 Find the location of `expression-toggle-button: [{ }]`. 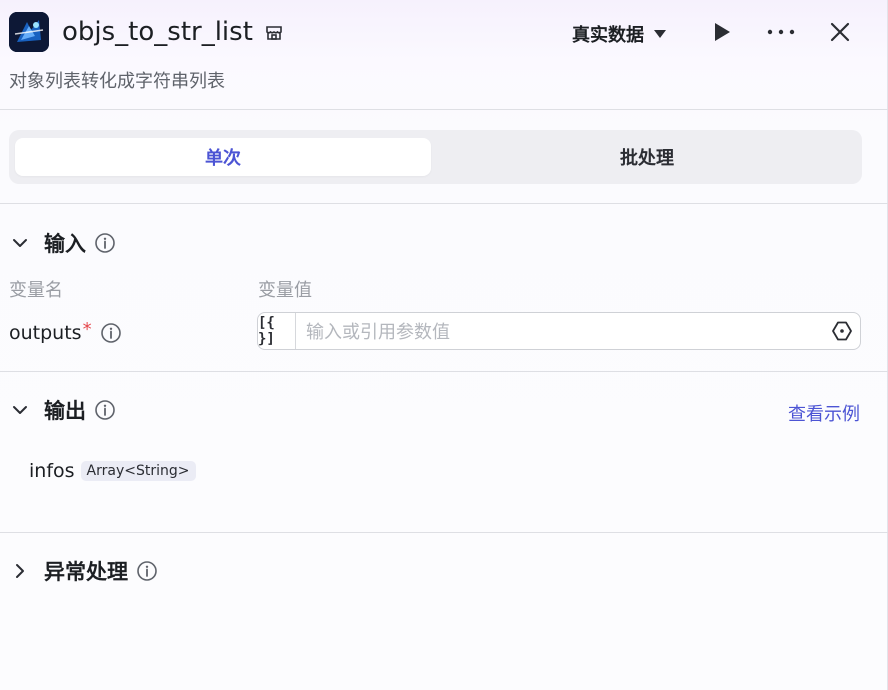

expression-toggle-button: [{ }] is located at coordinates (277, 331).